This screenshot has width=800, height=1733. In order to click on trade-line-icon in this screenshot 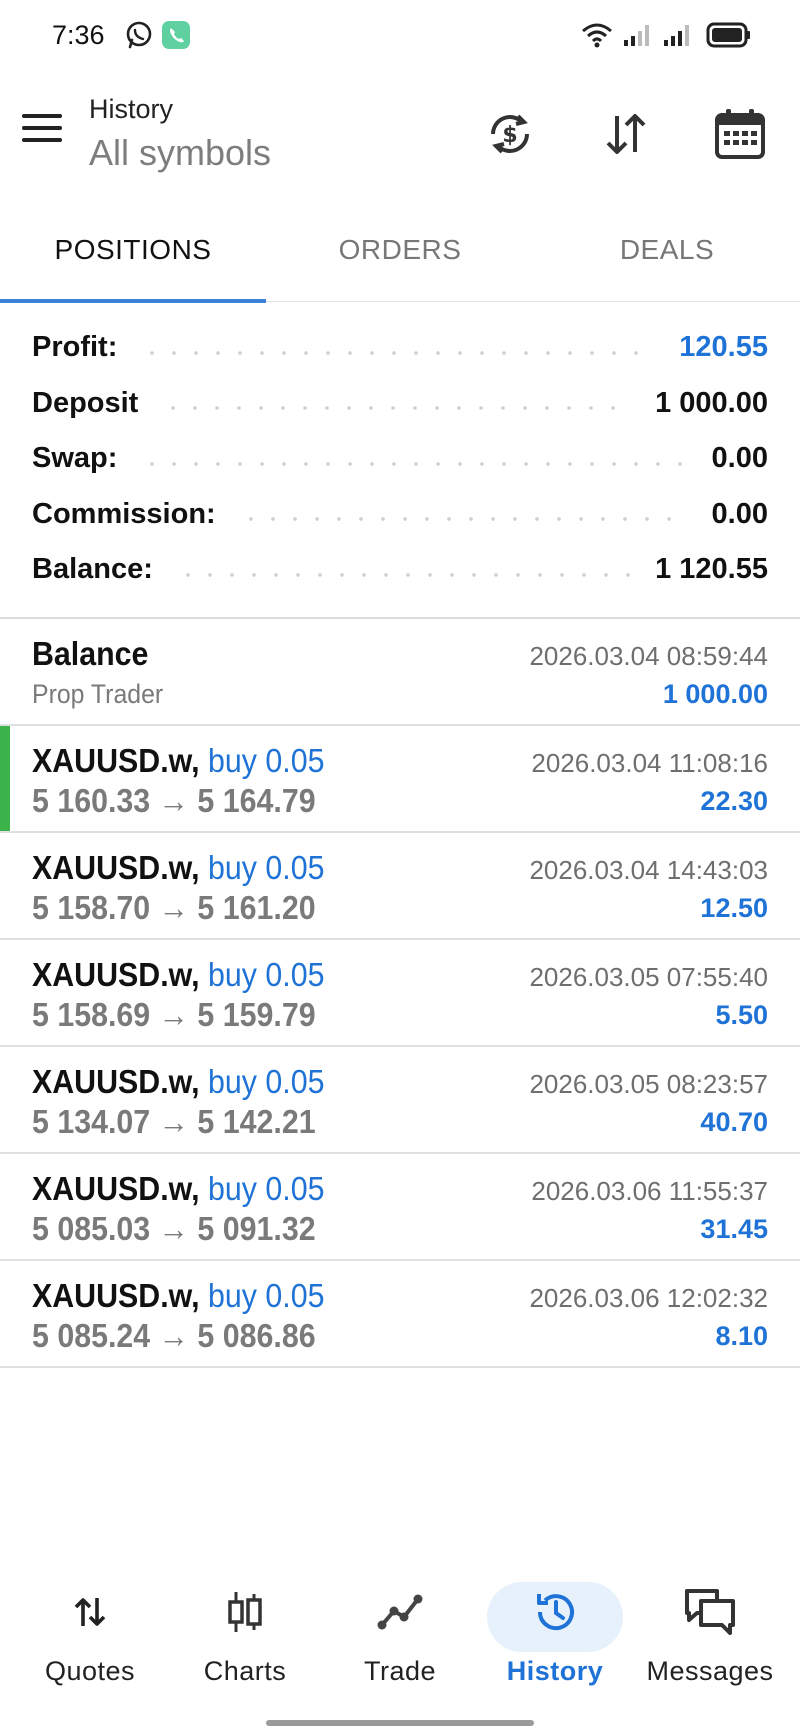, I will do `click(400, 1612)`.